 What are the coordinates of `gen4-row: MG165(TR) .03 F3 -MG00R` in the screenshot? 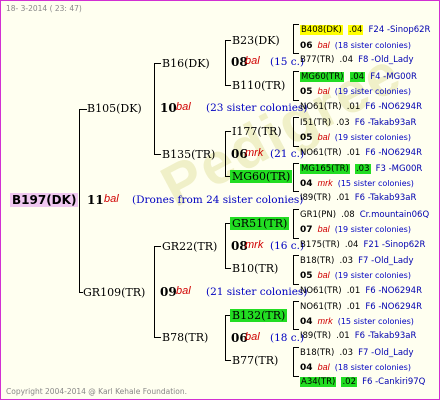 It's located at (361, 166).